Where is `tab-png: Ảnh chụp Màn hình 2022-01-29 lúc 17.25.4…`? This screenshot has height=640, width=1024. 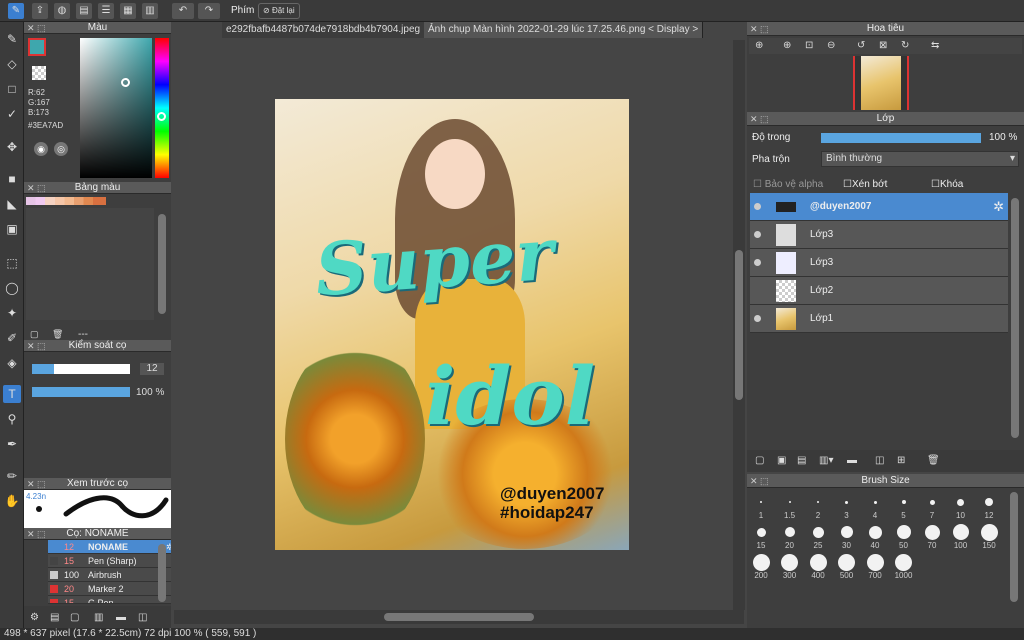
tab-png: Ảnh chụp Màn hình 2022-01-29 lúc 17.25.4… is located at coordinates (564, 30).